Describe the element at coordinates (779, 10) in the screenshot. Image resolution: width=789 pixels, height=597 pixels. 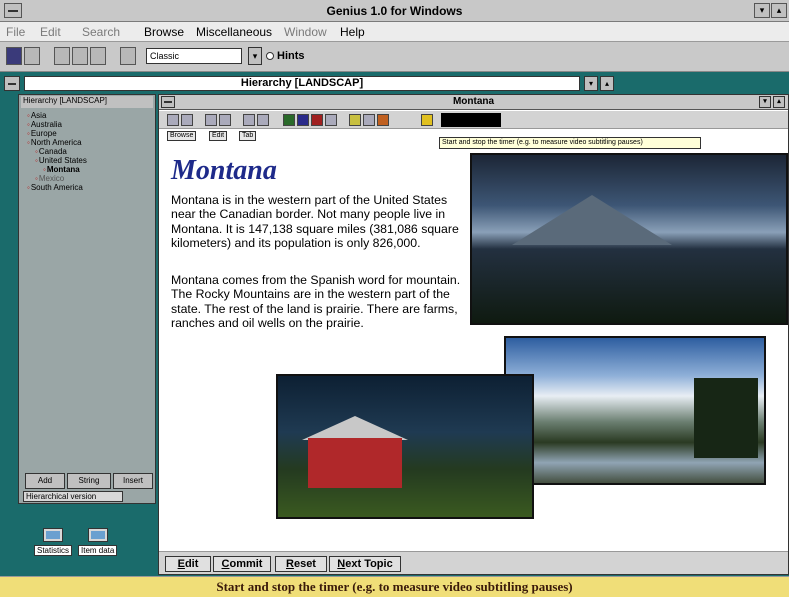
I see `maximize-button: ▴` at that location.